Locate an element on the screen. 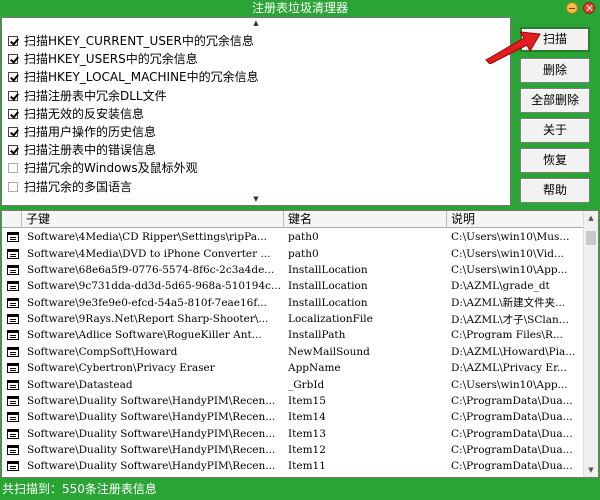 This screenshot has width=600, height=500. key-name-cell: LocalizationFile is located at coordinates (330, 319).